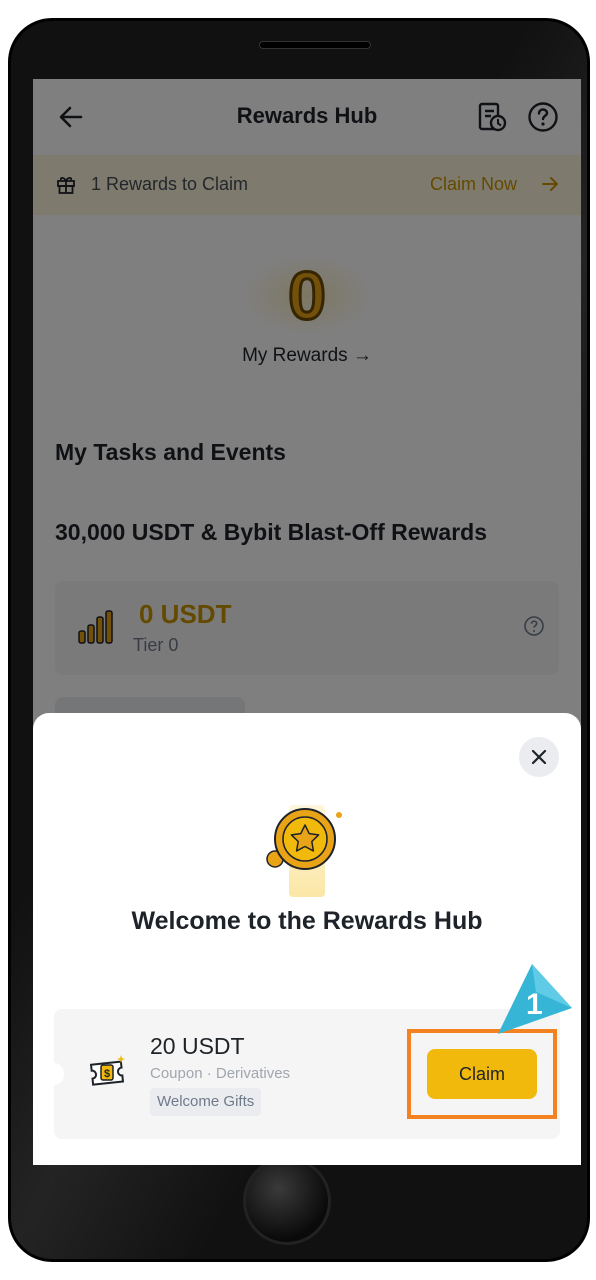  I want to click on coupon-ticket-icon: $, so click(107, 1070).